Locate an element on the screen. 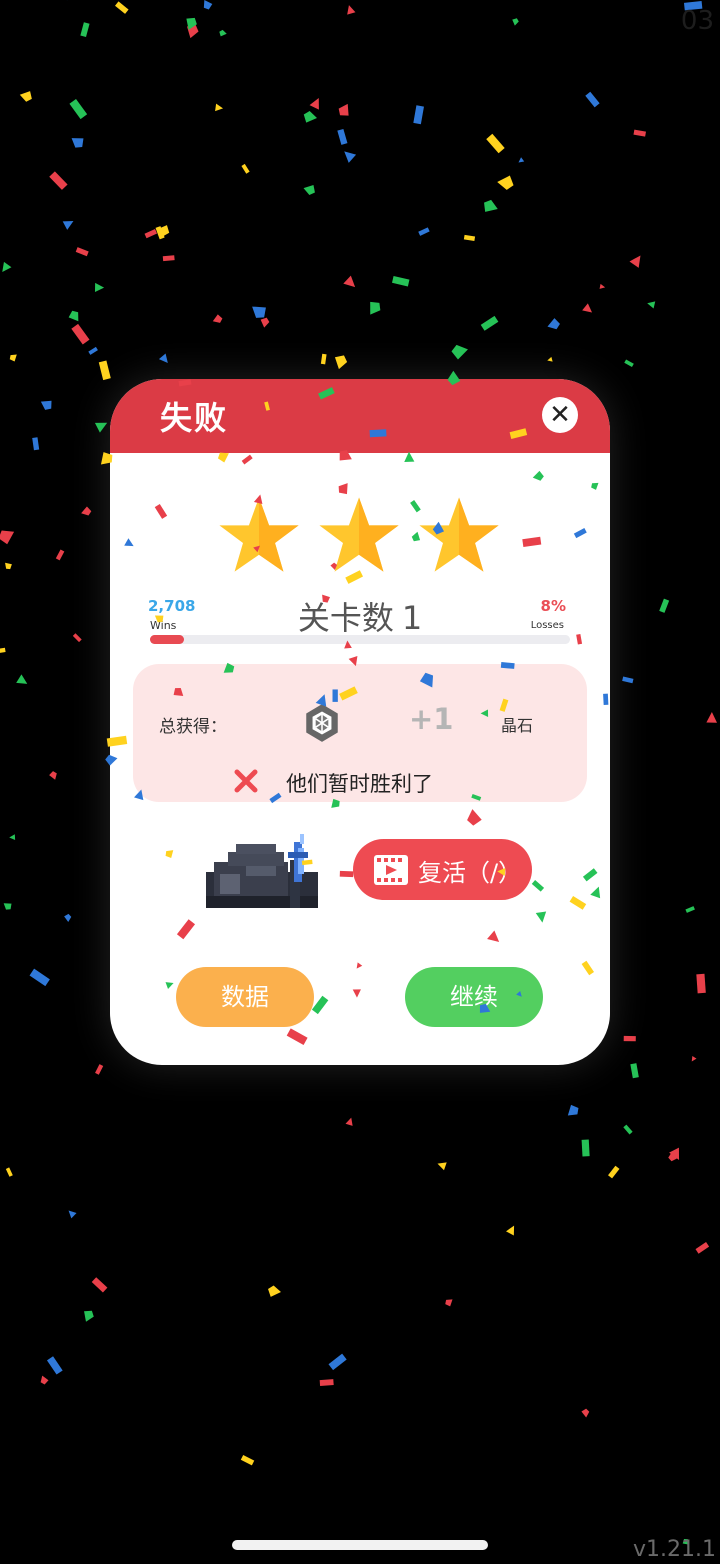 Image resolution: width=720 pixels, height=1564 pixels. character-sprite is located at coordinates (265, 874).